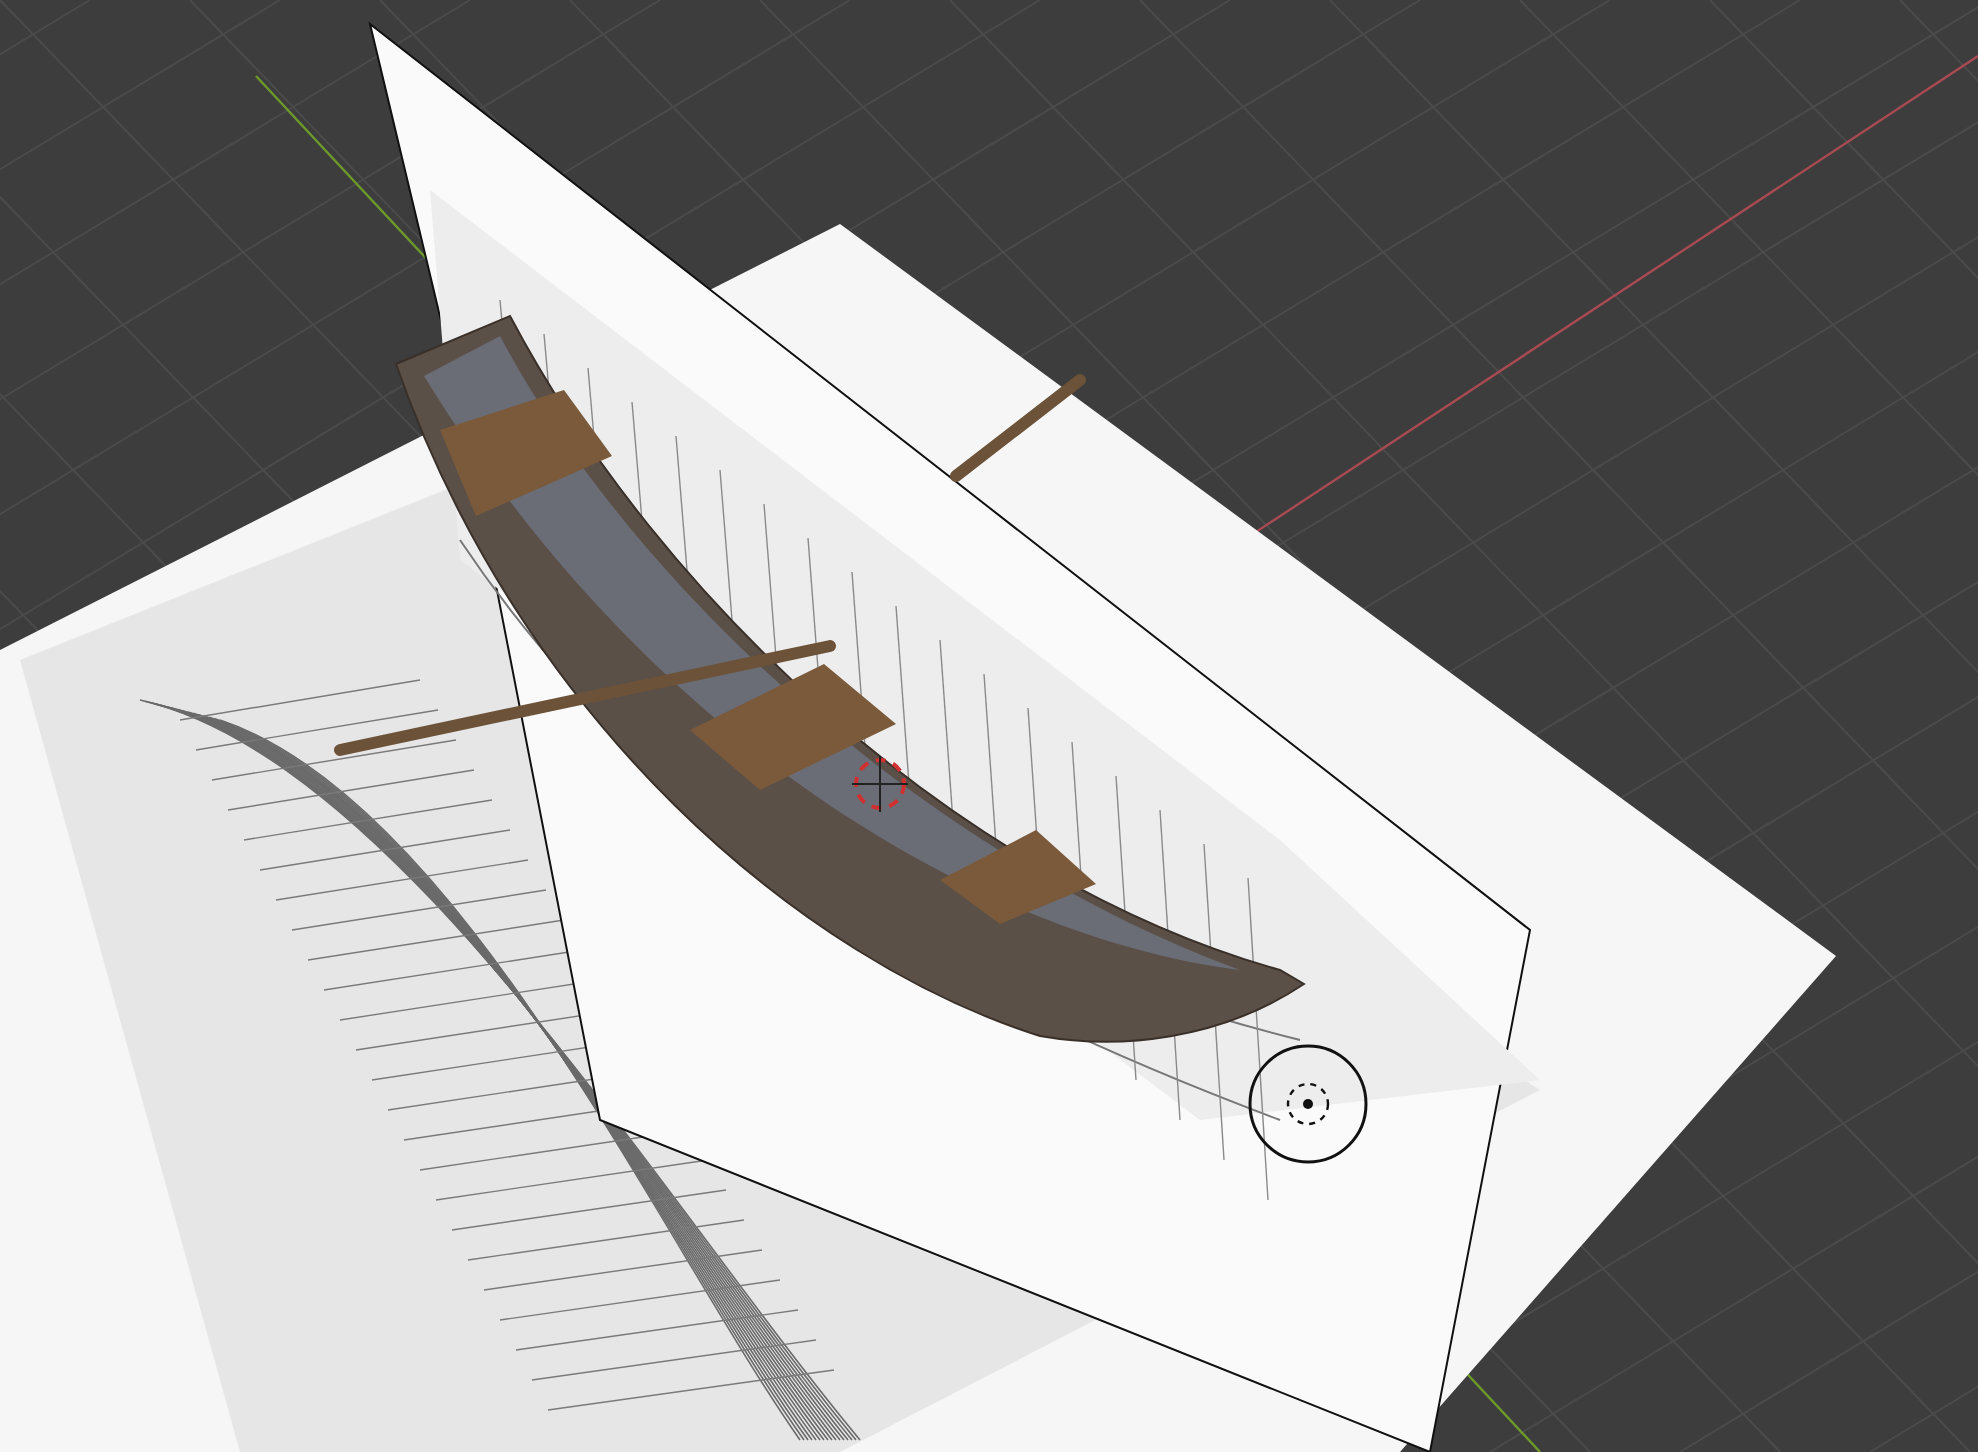 The height and width of the screenshot is (1452, 1978). I want to click on light-gizmo-icon, so click(1308, 1104).